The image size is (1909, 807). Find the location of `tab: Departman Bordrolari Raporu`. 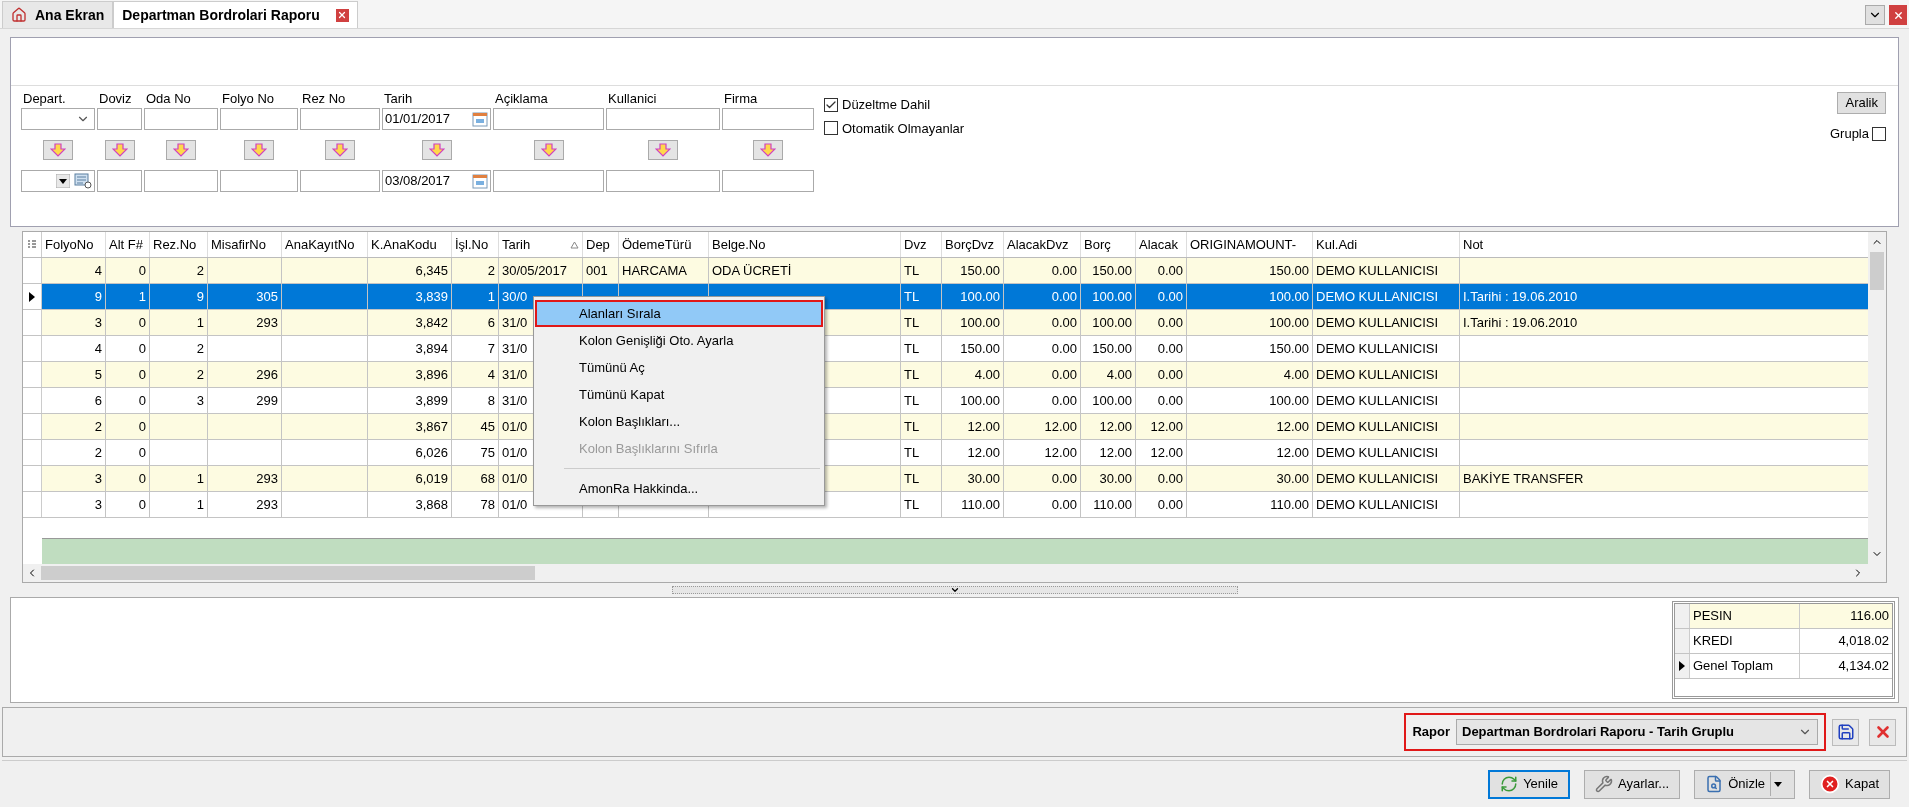

tab: Departman Bordrolari Raporu is located at coordinates (235, 14).